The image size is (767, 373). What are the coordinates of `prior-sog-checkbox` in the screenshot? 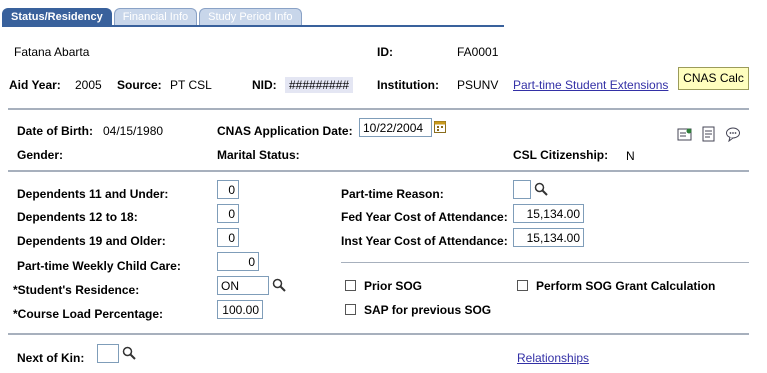 It's located at (350, 285).